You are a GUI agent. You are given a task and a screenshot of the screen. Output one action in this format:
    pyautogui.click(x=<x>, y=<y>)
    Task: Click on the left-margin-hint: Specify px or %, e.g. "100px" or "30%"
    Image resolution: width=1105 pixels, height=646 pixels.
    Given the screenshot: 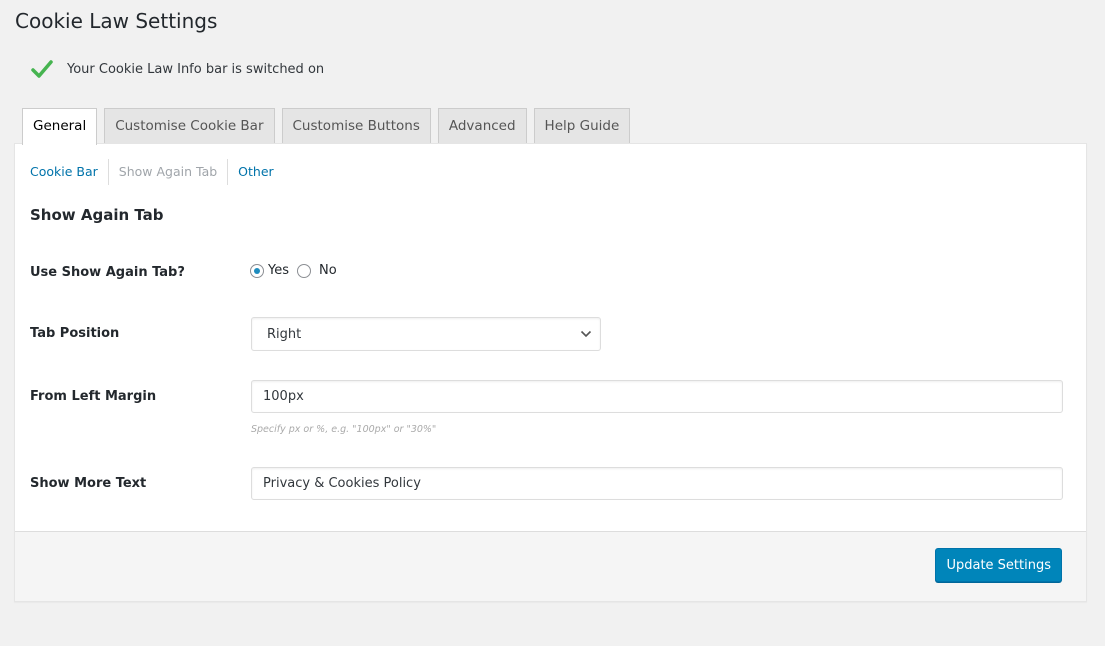 What is the action you would take?
    pyautogui.click(x=344, y=429)
    